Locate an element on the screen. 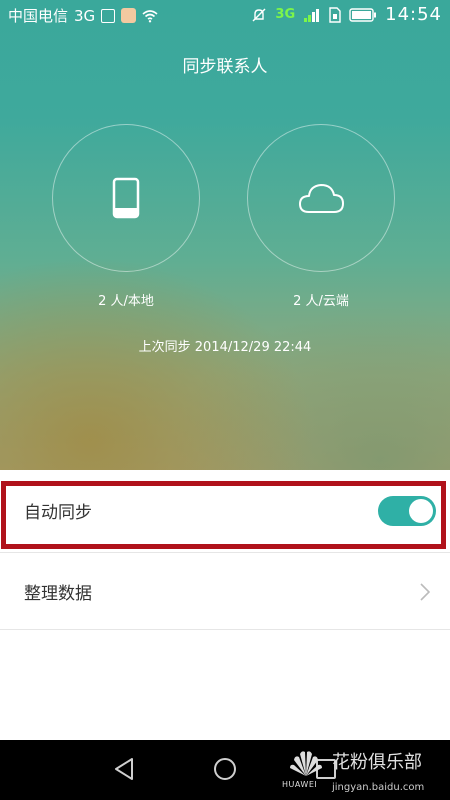 This screenshot has height=800, width=450. network-type: 3G is located at coordinates (85, 15).